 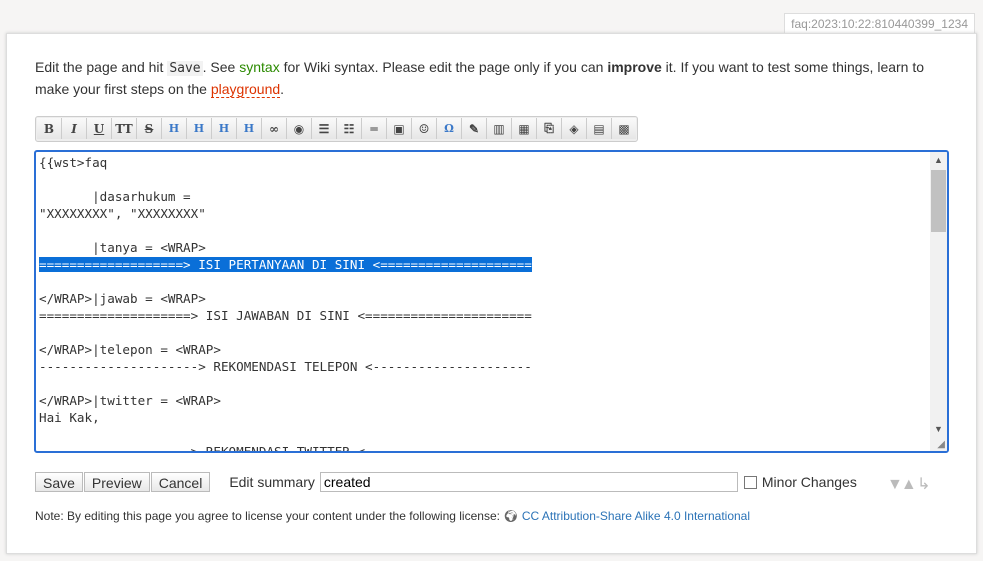 What do you see at coordinates (938, 201) in the screenshot?
I see `scrollbar-thumb` at bounding box center [938, 201].